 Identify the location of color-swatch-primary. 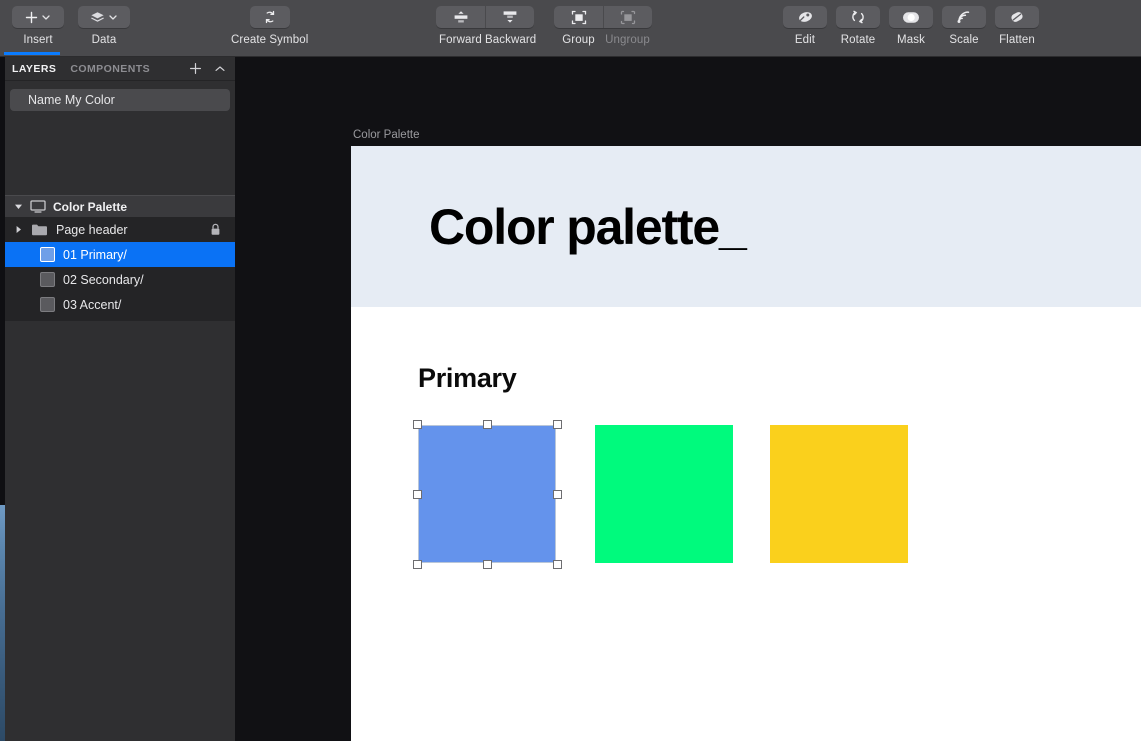
(487, 494).